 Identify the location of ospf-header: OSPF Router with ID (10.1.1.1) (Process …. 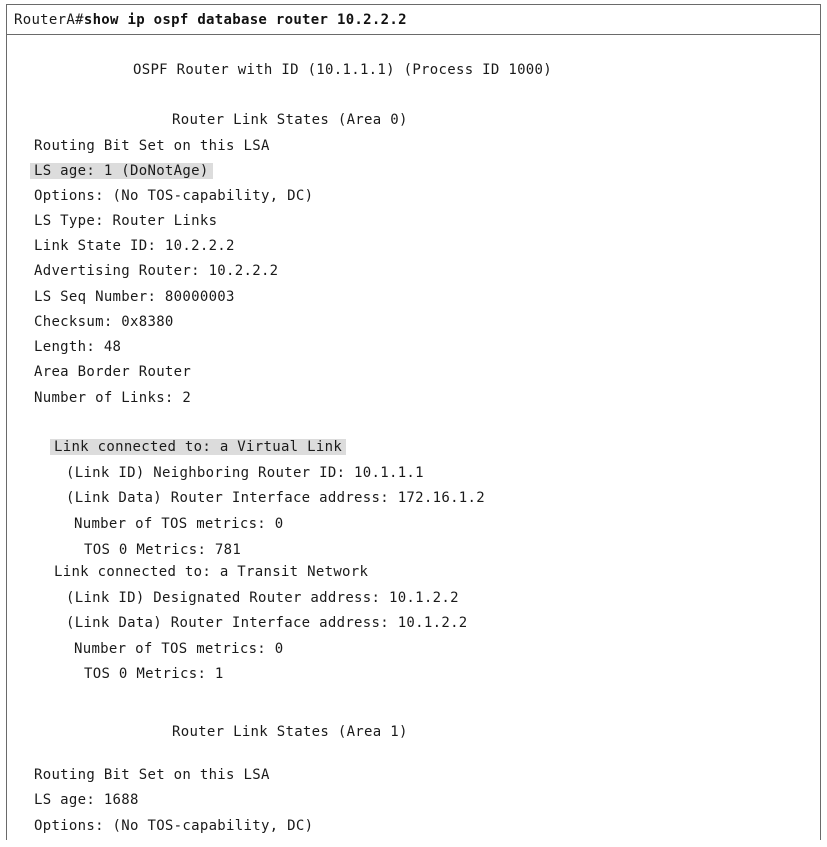
(342, 70).